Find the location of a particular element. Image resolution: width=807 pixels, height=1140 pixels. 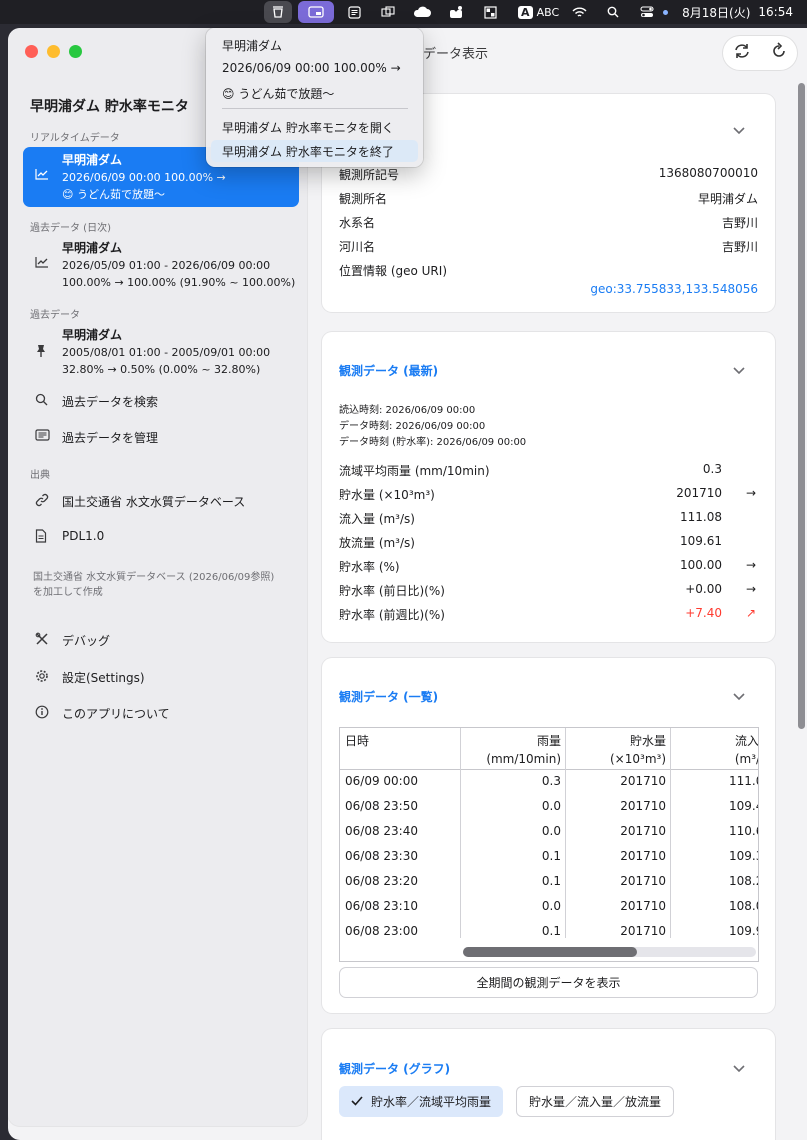

latest-heading: 観測データ (最新) is located at coordinates (388, 370).